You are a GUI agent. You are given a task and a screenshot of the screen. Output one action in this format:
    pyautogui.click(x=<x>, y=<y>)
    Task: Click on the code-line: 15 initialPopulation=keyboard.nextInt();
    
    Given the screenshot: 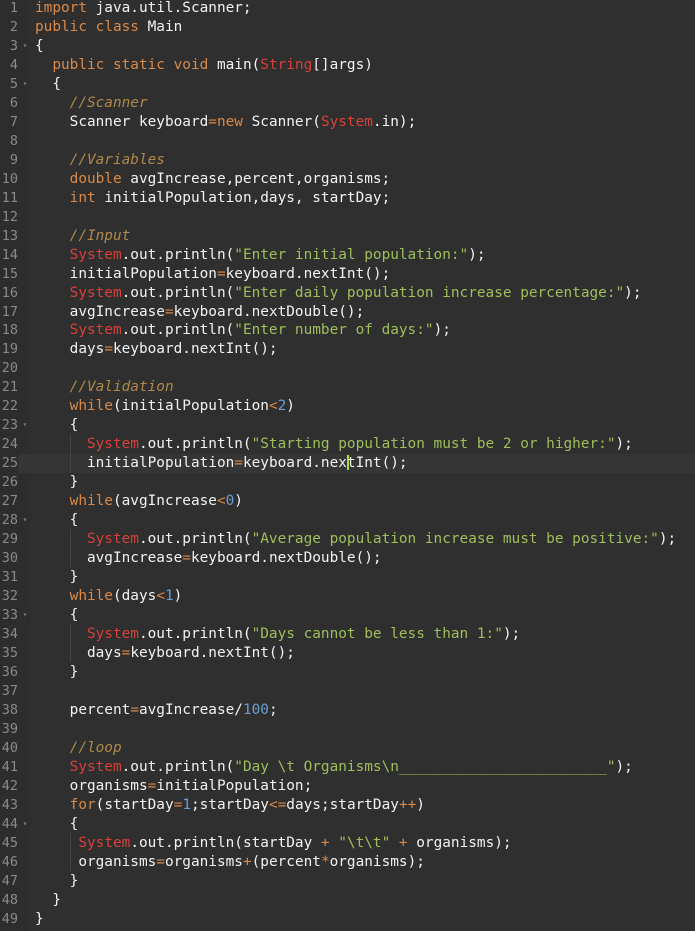 What is the action you would take?
    pyautogui.click(x=347, y=274)
    